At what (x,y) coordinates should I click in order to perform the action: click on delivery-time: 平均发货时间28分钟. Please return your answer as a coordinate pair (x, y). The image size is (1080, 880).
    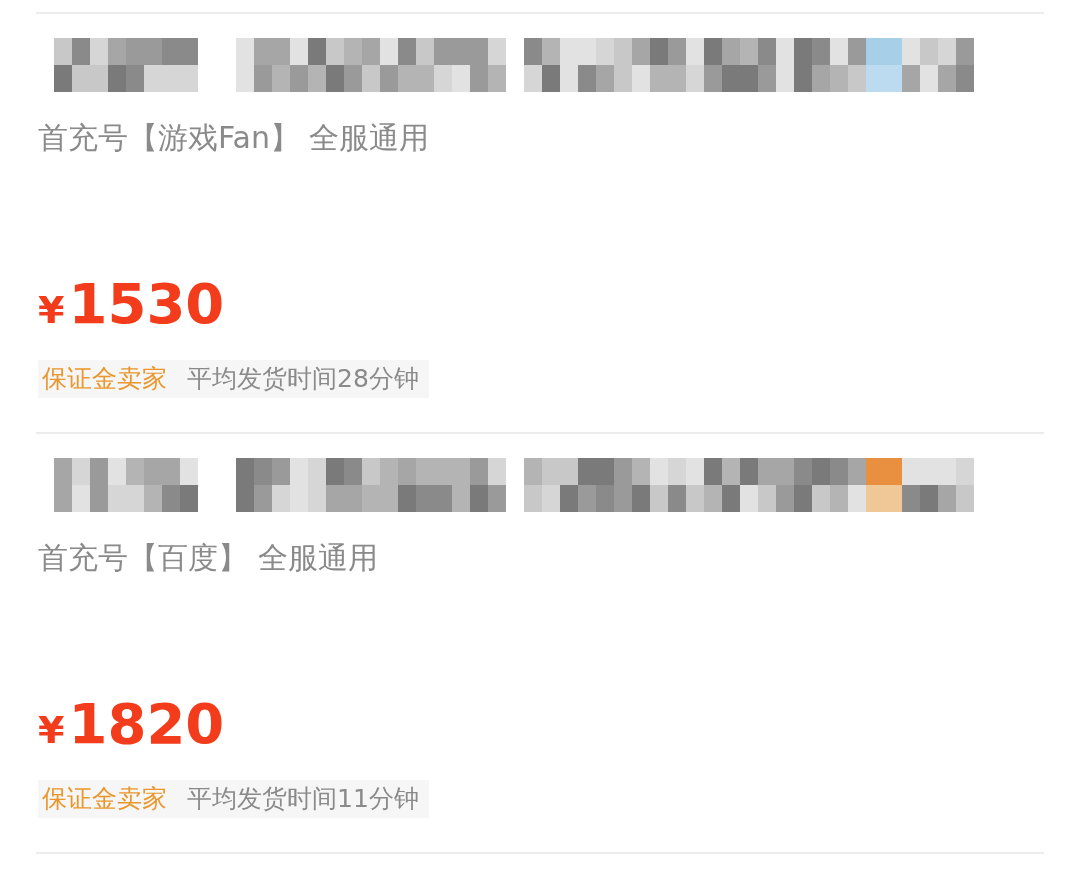
    Looking at the image, I should click on (303, 379).